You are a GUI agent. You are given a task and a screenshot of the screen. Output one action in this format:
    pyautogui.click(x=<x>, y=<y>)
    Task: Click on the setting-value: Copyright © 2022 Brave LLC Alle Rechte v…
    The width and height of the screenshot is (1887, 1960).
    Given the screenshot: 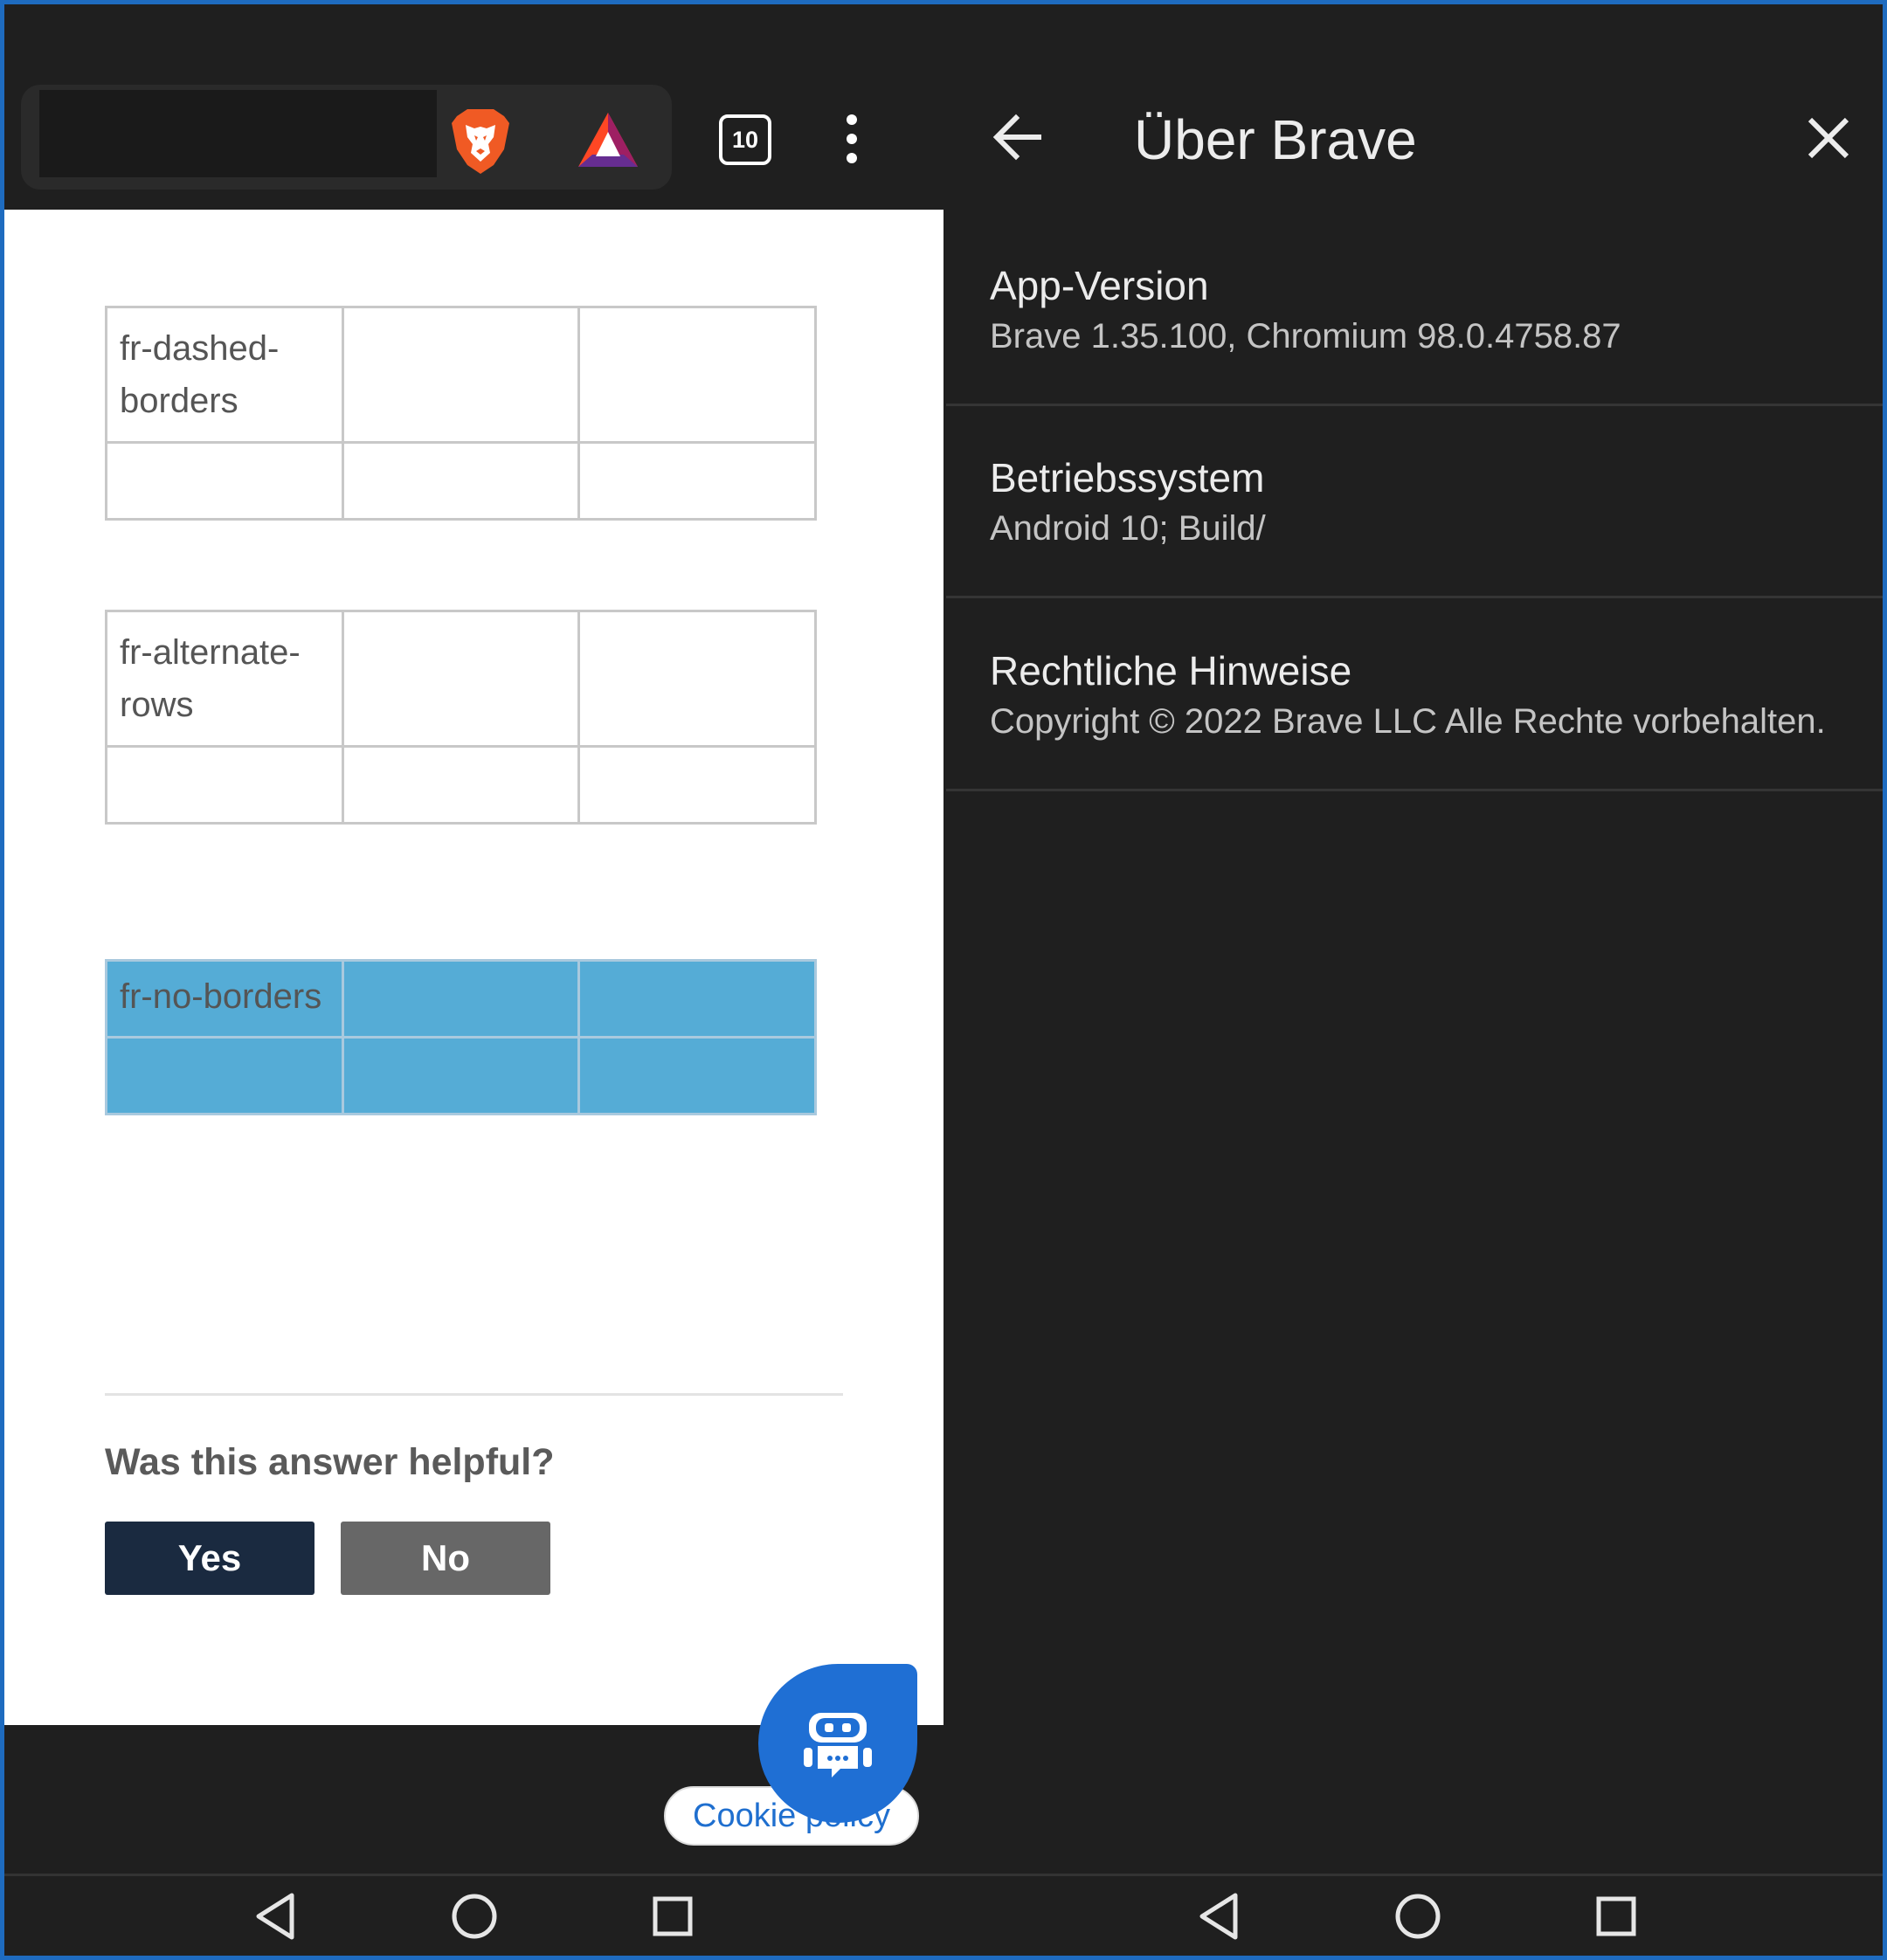 What is the action you would take?
    pyautogui.click(x=1408, y=721)
    